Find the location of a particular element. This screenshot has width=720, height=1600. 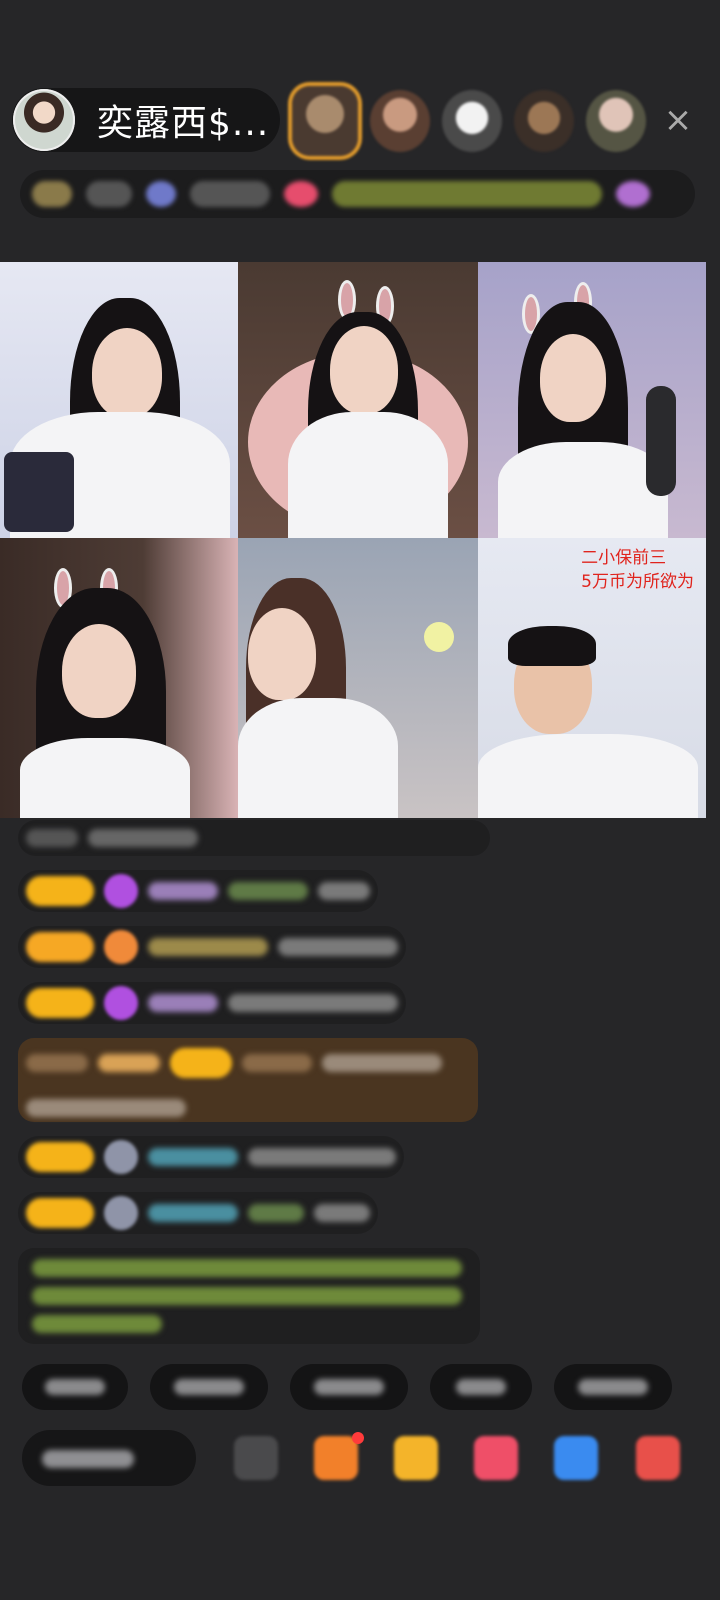

quick-reply-bar is located at coordinates (347, 1387).